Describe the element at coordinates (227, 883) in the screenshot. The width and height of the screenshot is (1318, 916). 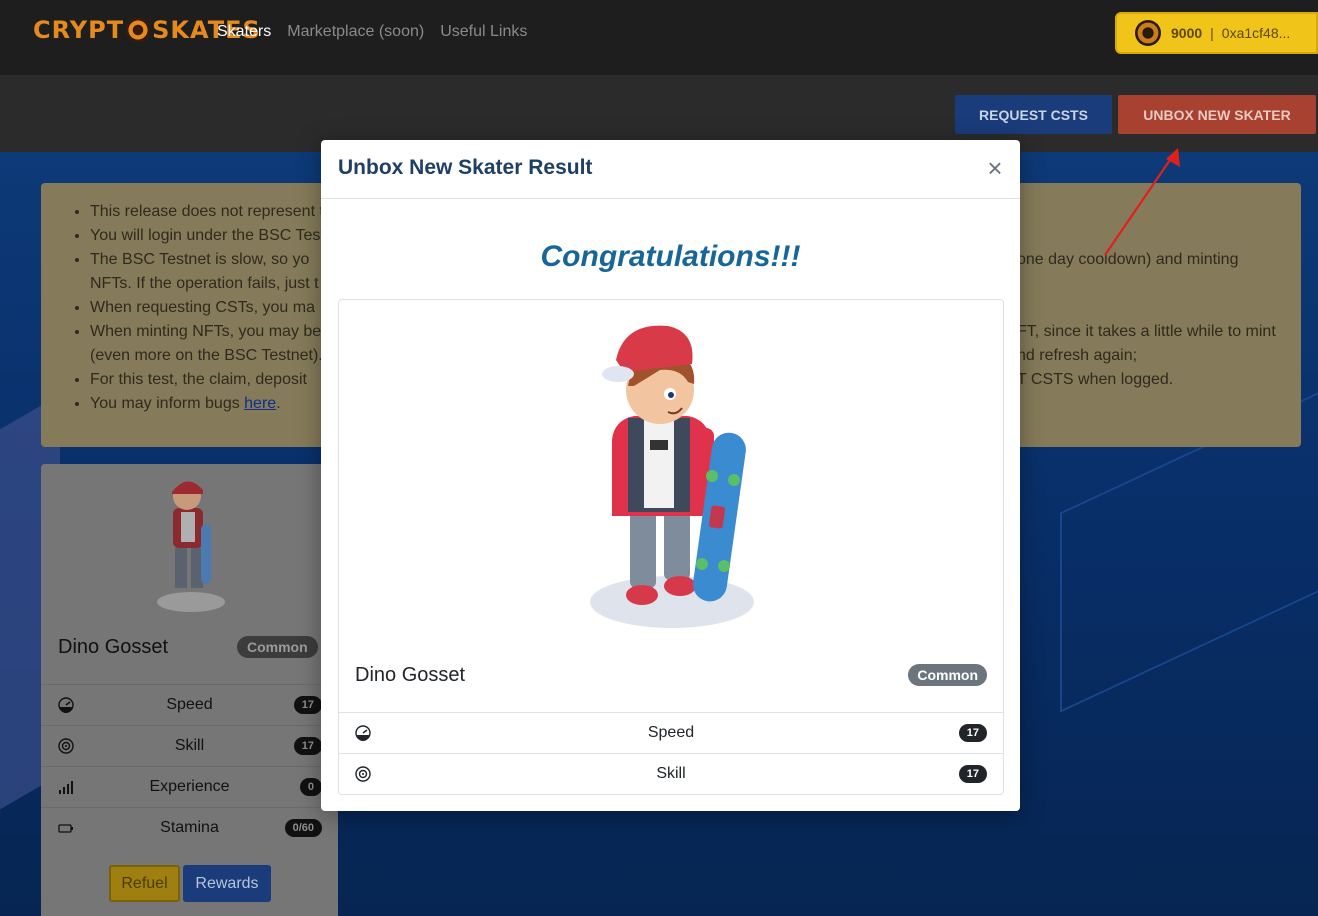
I see `rewards-button: Rewards` at that location.